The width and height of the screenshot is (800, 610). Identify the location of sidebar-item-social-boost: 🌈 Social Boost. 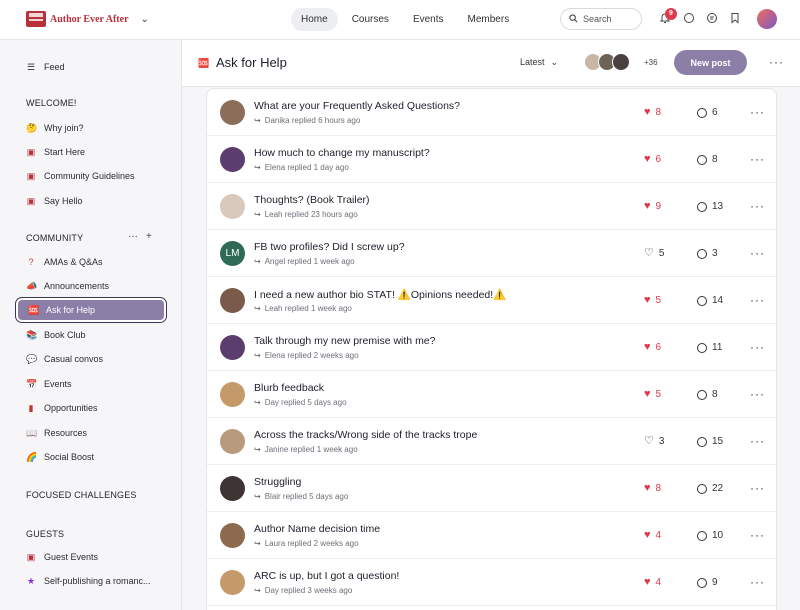
(91, 457).